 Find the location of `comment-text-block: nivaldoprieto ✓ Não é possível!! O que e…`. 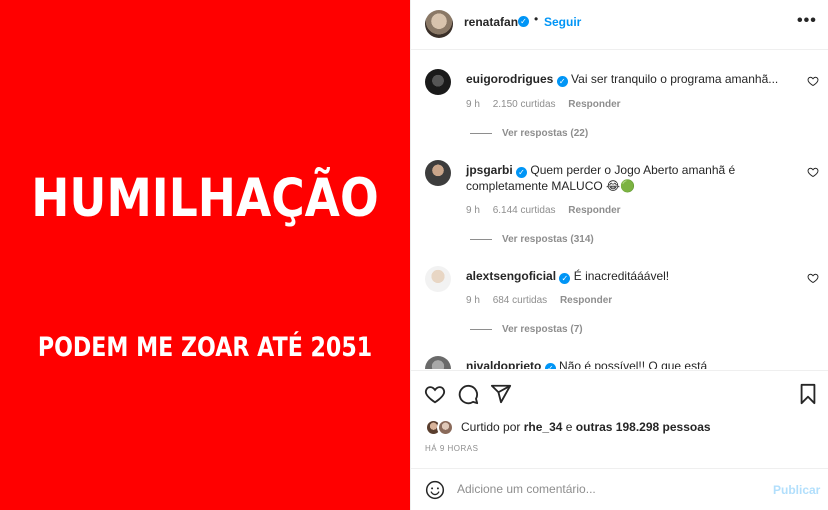

comment-text-block: nivaldoprieto ✓ Não é possível!! O que e… is located at coordinates (626, 363).